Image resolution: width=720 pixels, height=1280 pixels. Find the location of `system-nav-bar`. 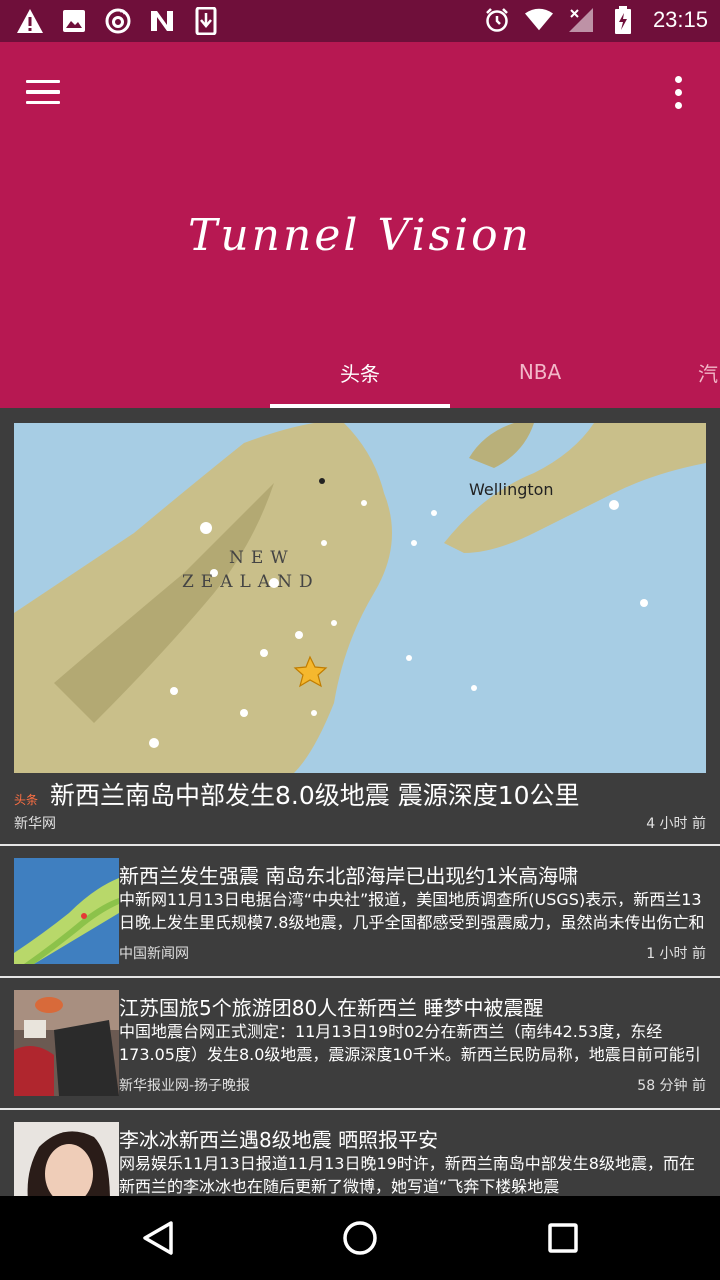

system-nav-bar is located at coordinates (360, 1238).